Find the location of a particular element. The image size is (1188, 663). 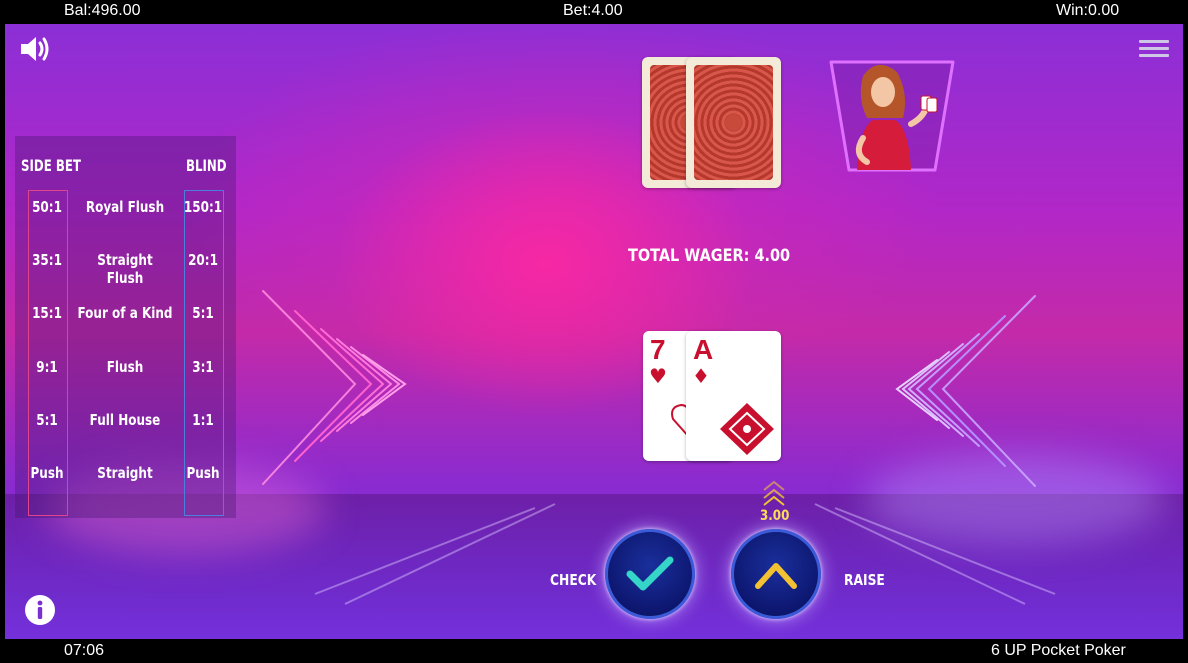

dealer-avatar is located at coordinates (891, 116).